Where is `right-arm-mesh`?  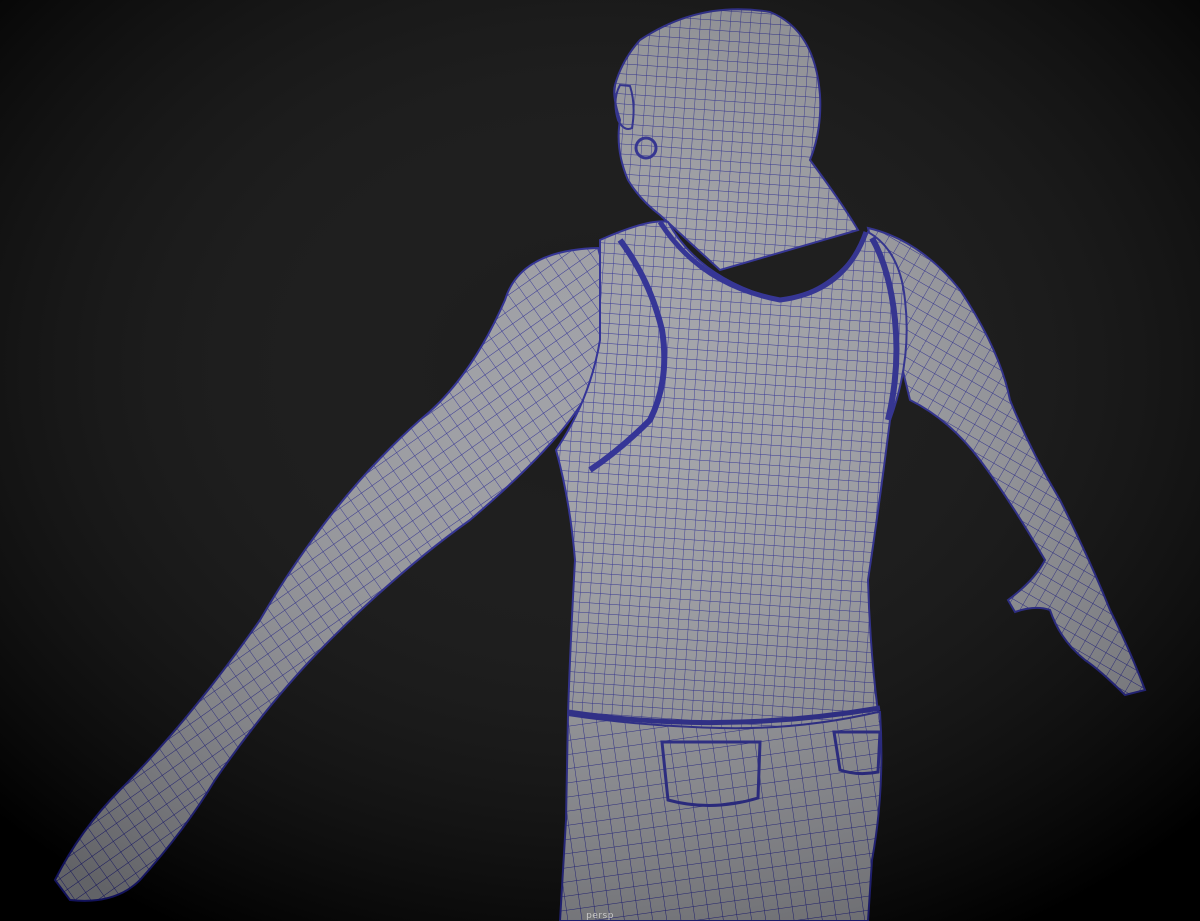
right-arm-mesh is located at coordinates (1006, 461).